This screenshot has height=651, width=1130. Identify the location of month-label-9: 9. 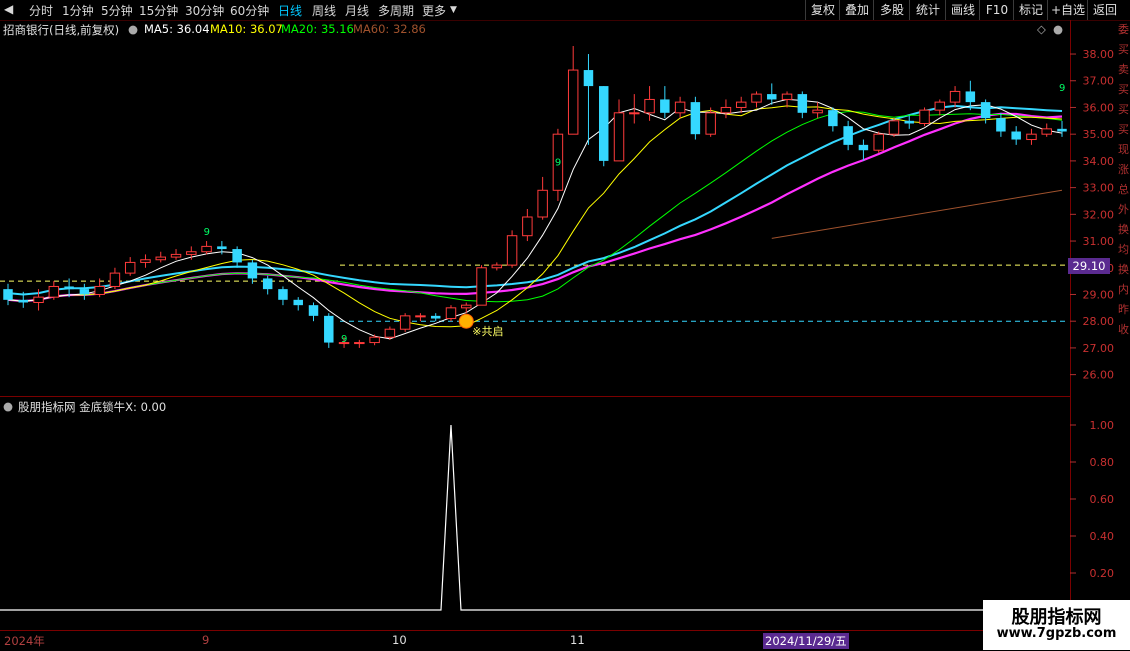
(206, 640).